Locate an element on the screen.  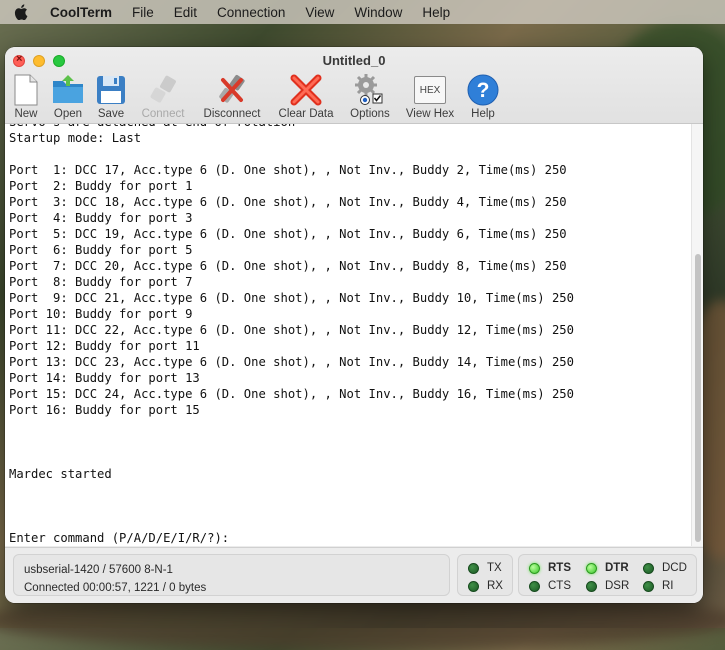
menu-app-name: CoolTerm is located at coordinates (81, 12).